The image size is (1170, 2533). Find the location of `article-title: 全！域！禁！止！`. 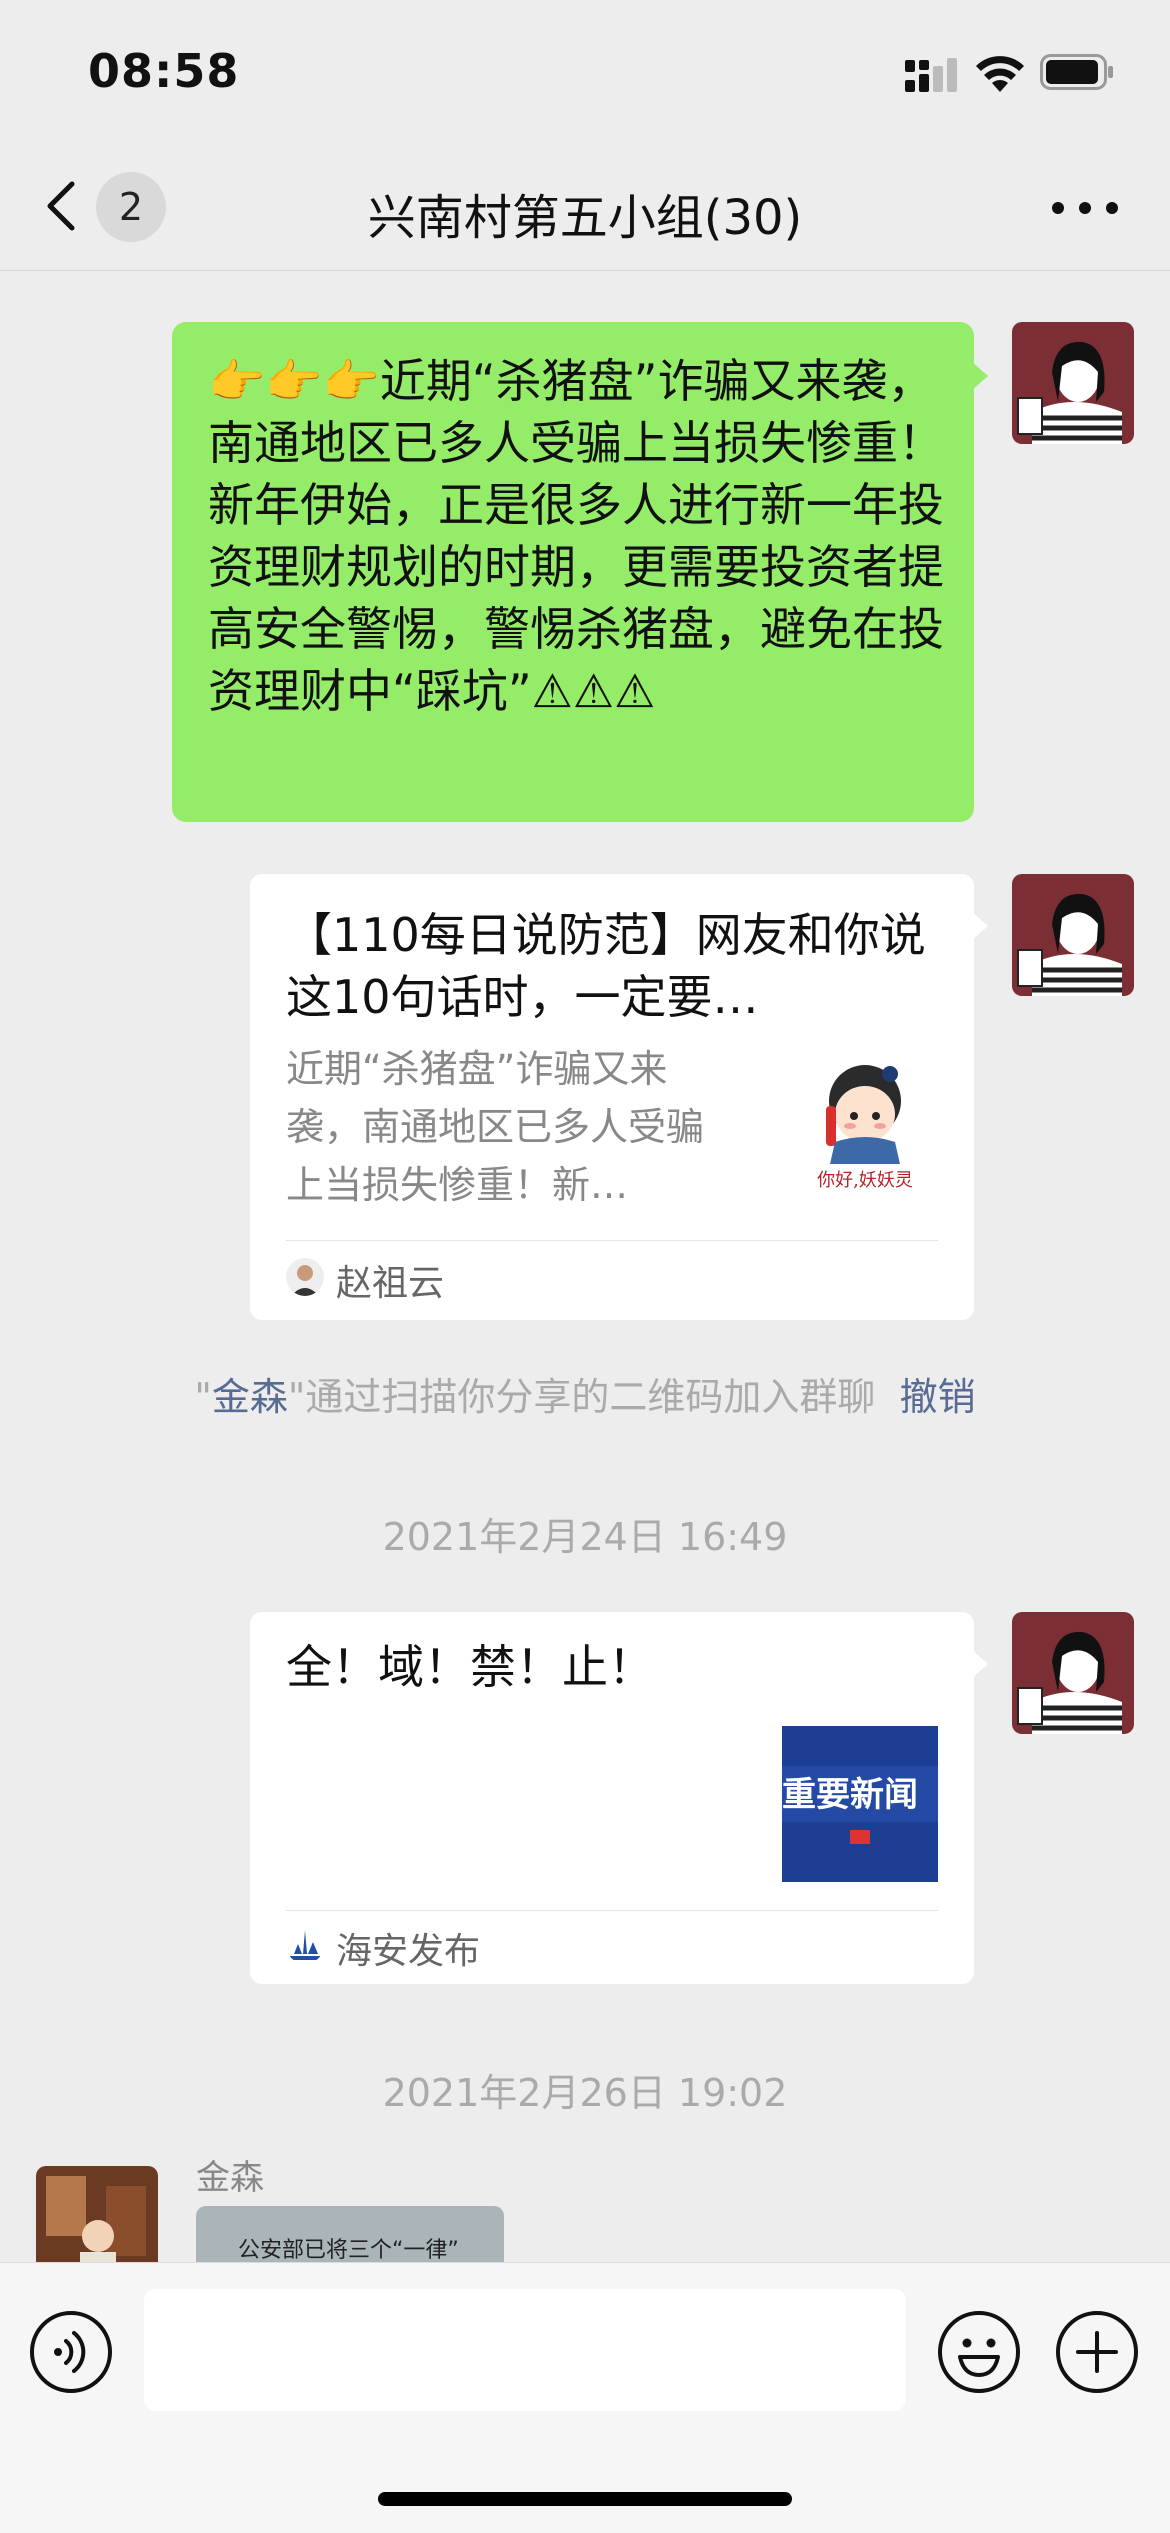

article-title: 全！域！禁！止！ is located at coordinates (470, 1667).